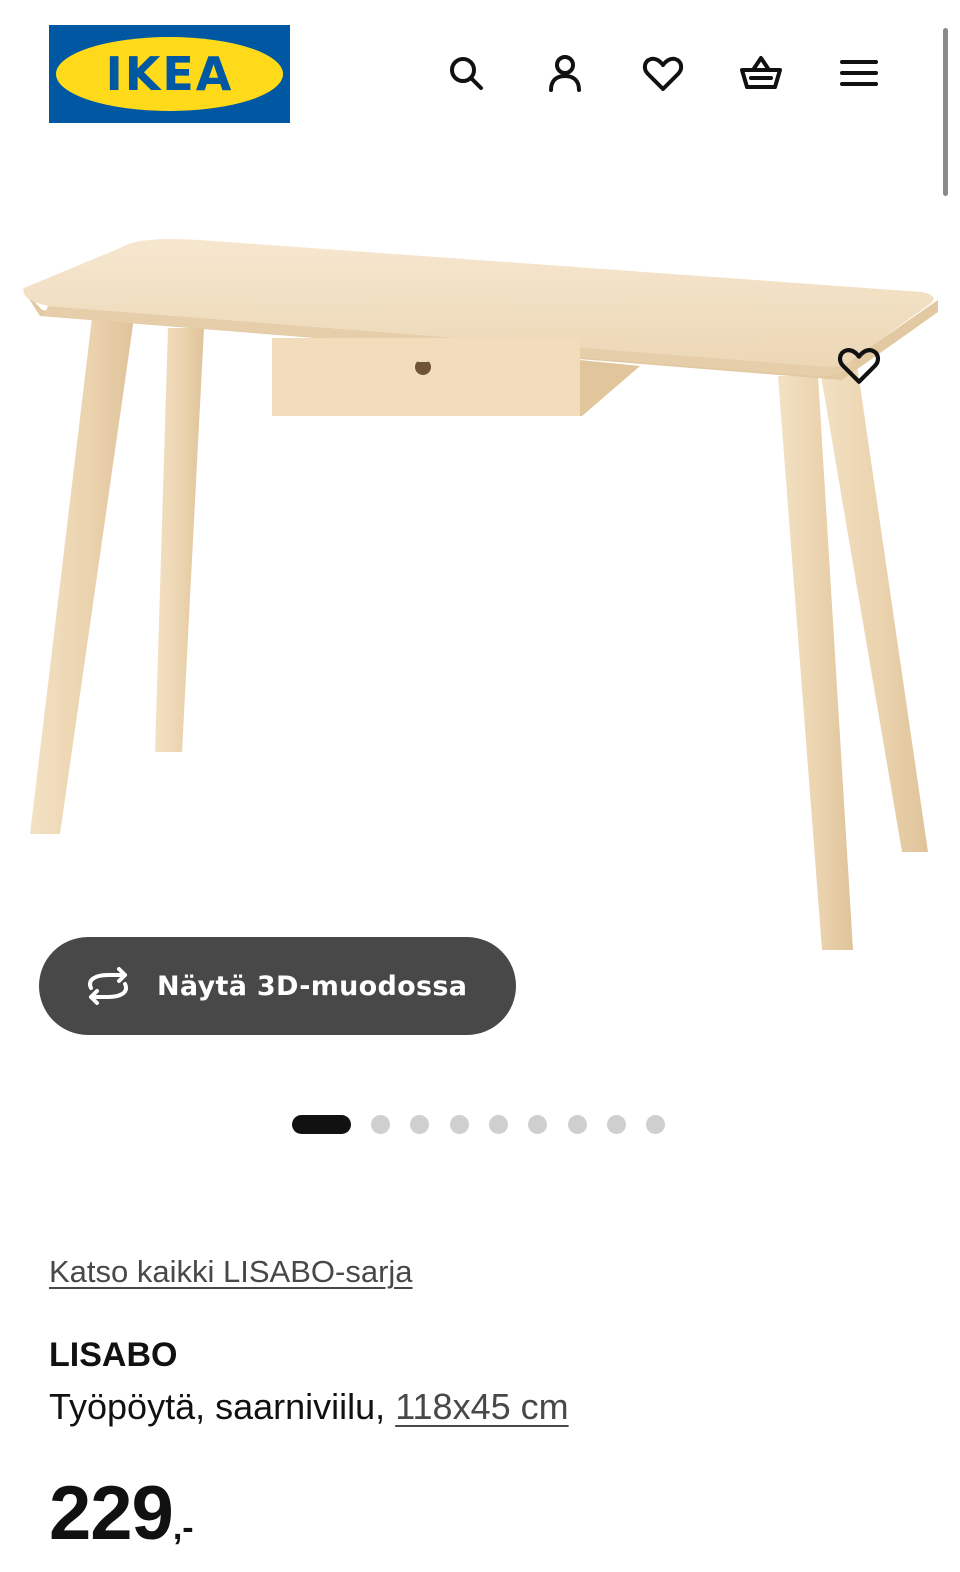 Image resolution: width=960 pixels, height=1572 pixels. I want to click on view-3d-button: Näytä 3D-muodossa, so click(277, 986).